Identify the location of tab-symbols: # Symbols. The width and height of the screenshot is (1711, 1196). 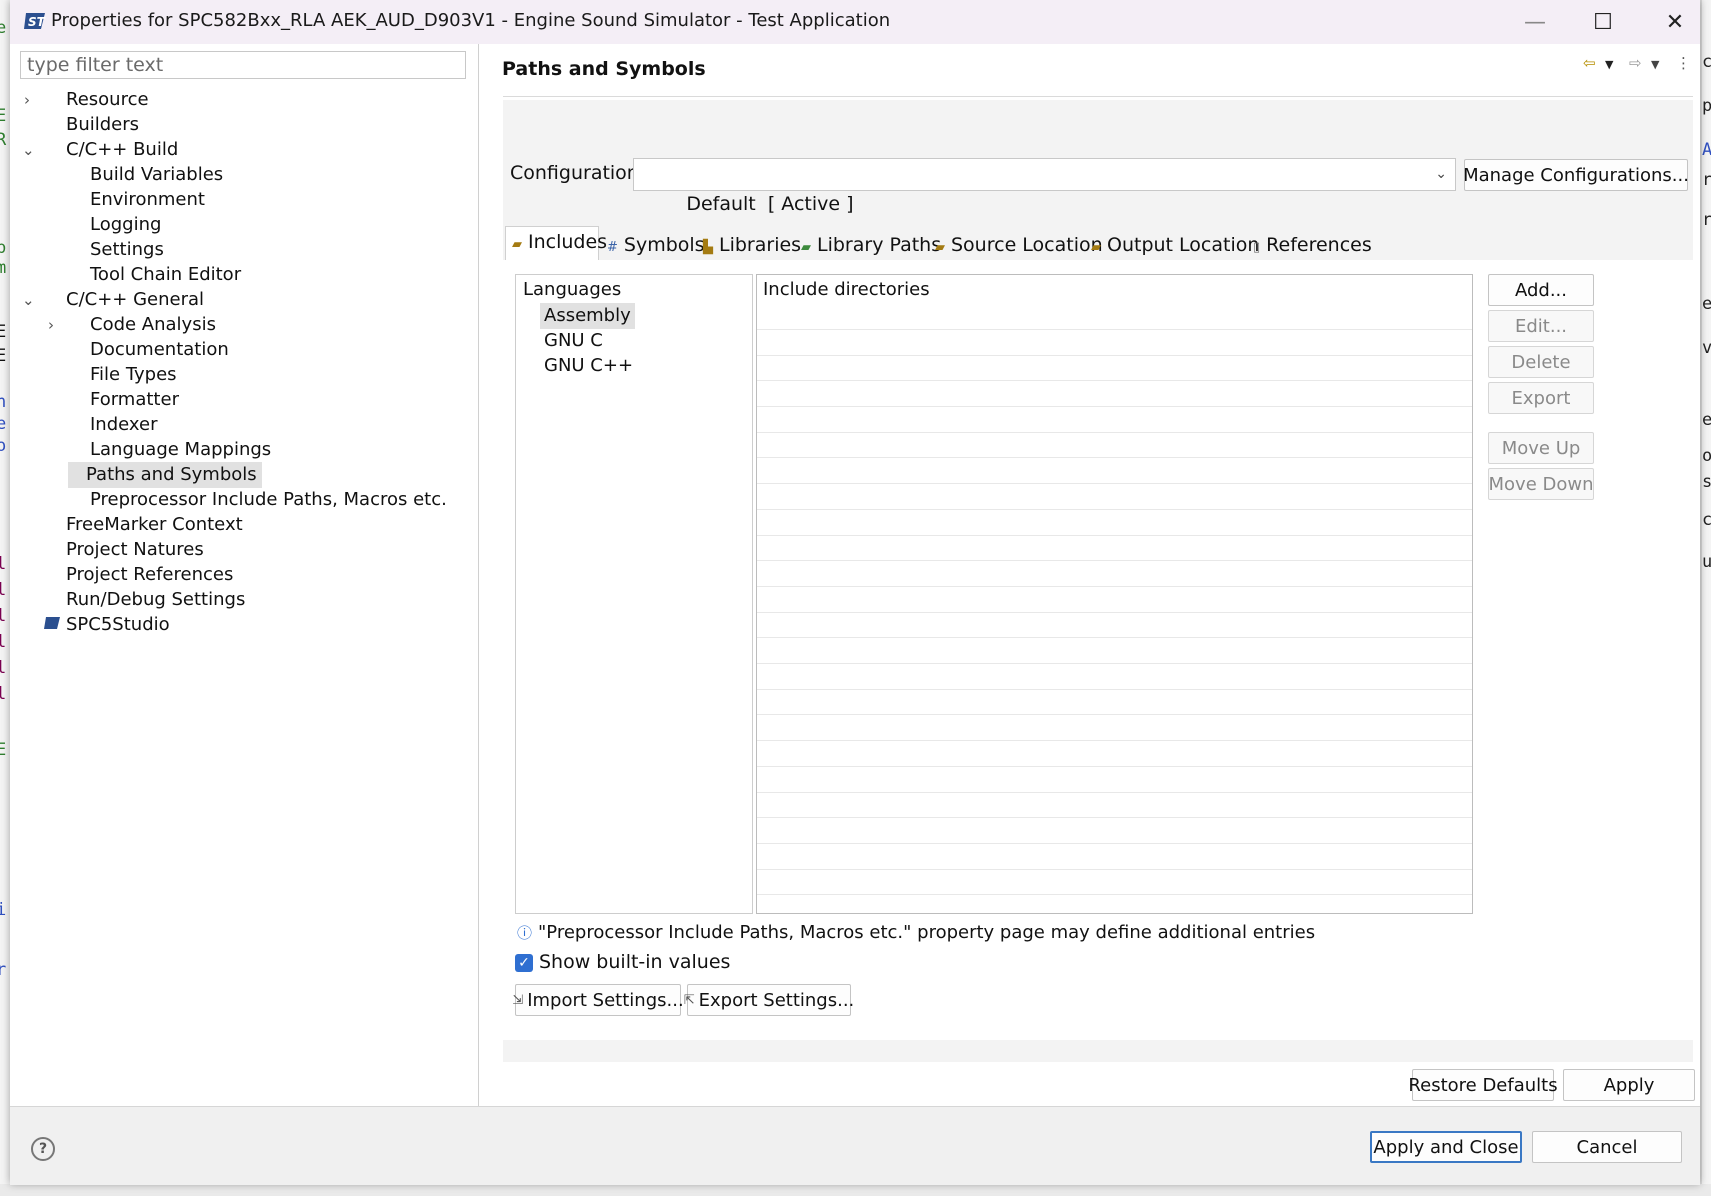
(656, 245).